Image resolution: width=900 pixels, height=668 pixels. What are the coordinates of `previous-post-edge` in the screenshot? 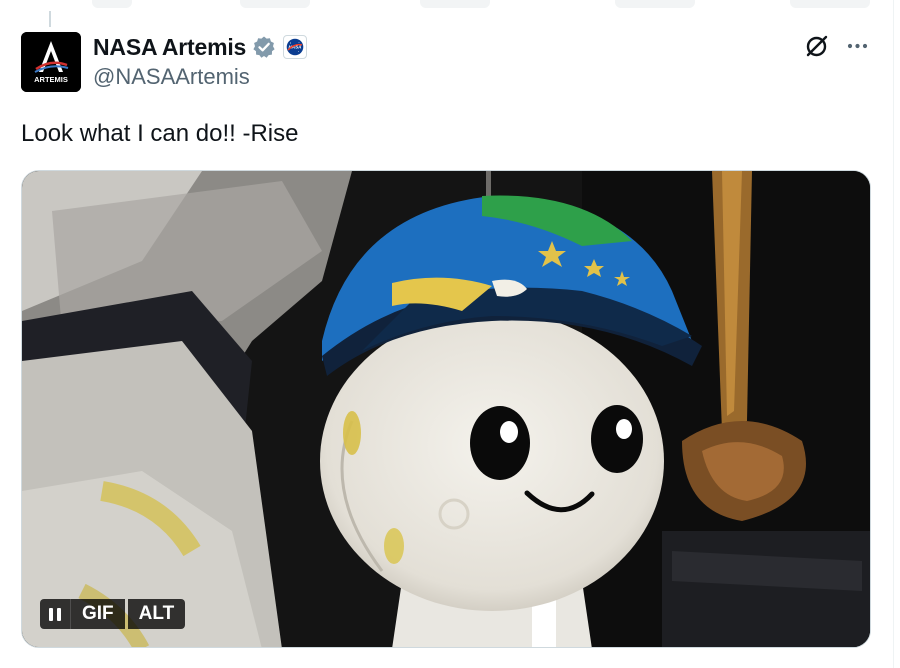 It's located at (446, 7).